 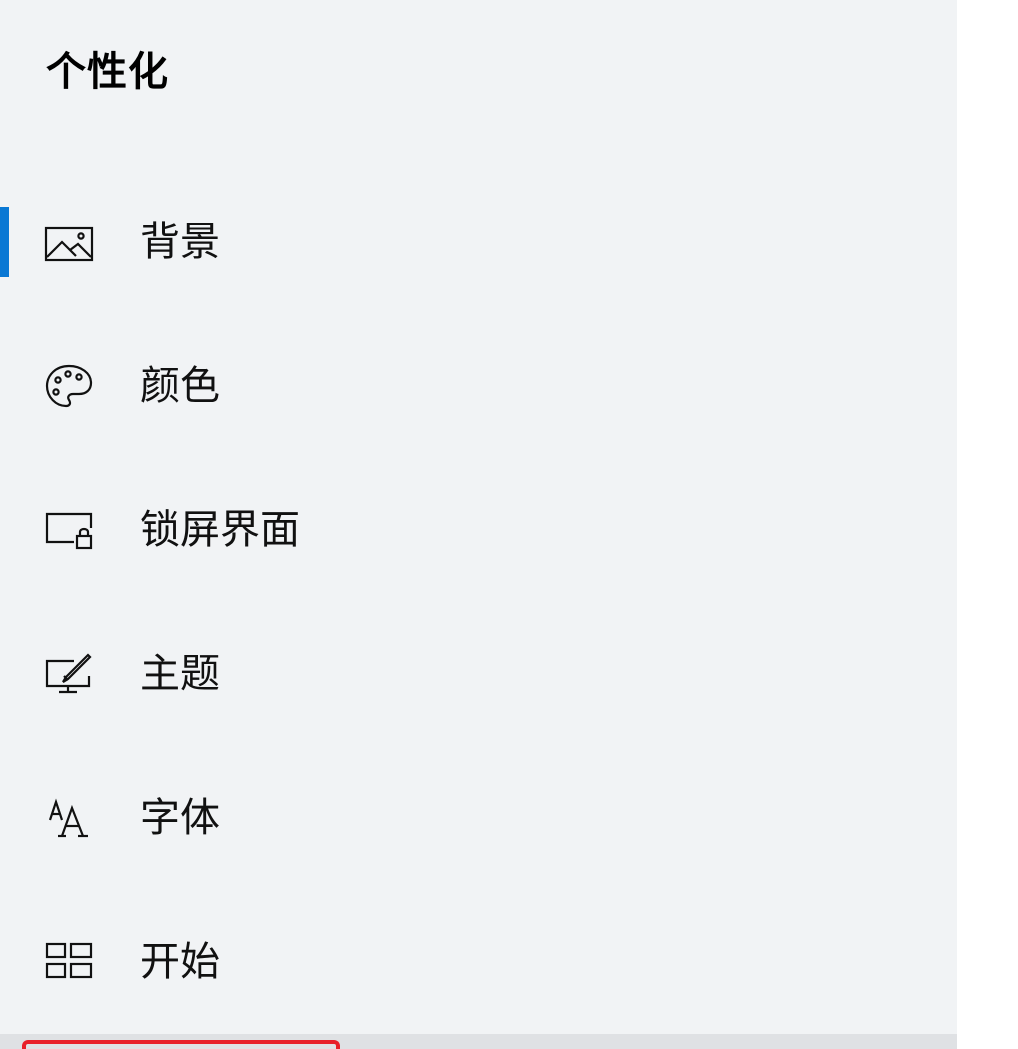 I want to click on palette-icon, so click(x=70, y=386).